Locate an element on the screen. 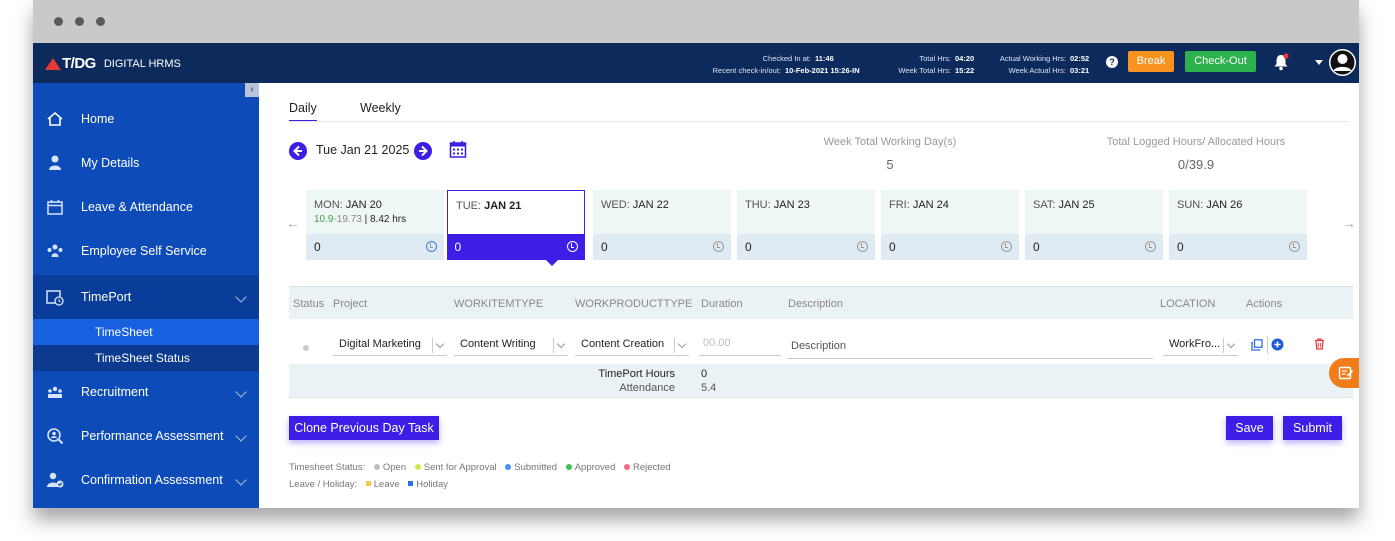  checked-in-value: 11:46 is located at coordinates (824, 58).